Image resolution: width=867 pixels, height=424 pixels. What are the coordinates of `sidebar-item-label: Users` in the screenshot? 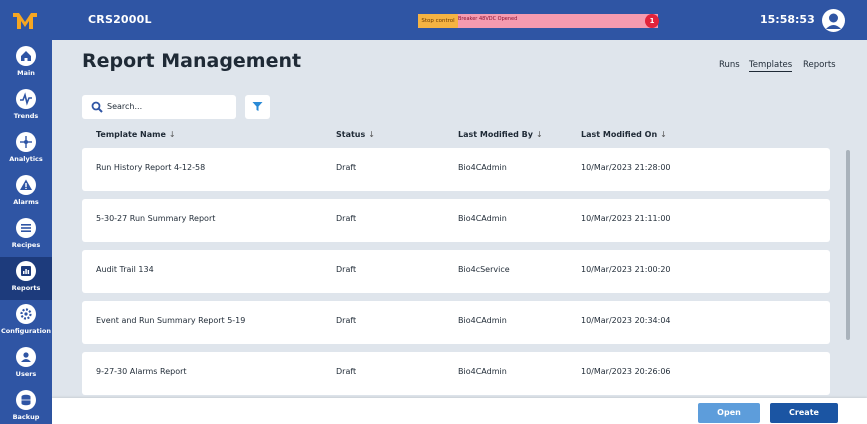 It's located at (26, 374).